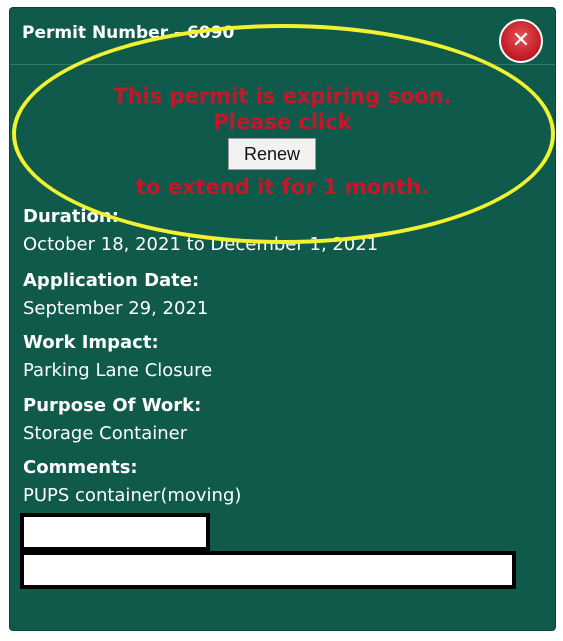 The width and height of the screenshot is (563, 641). I want to click on purpose-value: Storage Container, so click(105, 433).